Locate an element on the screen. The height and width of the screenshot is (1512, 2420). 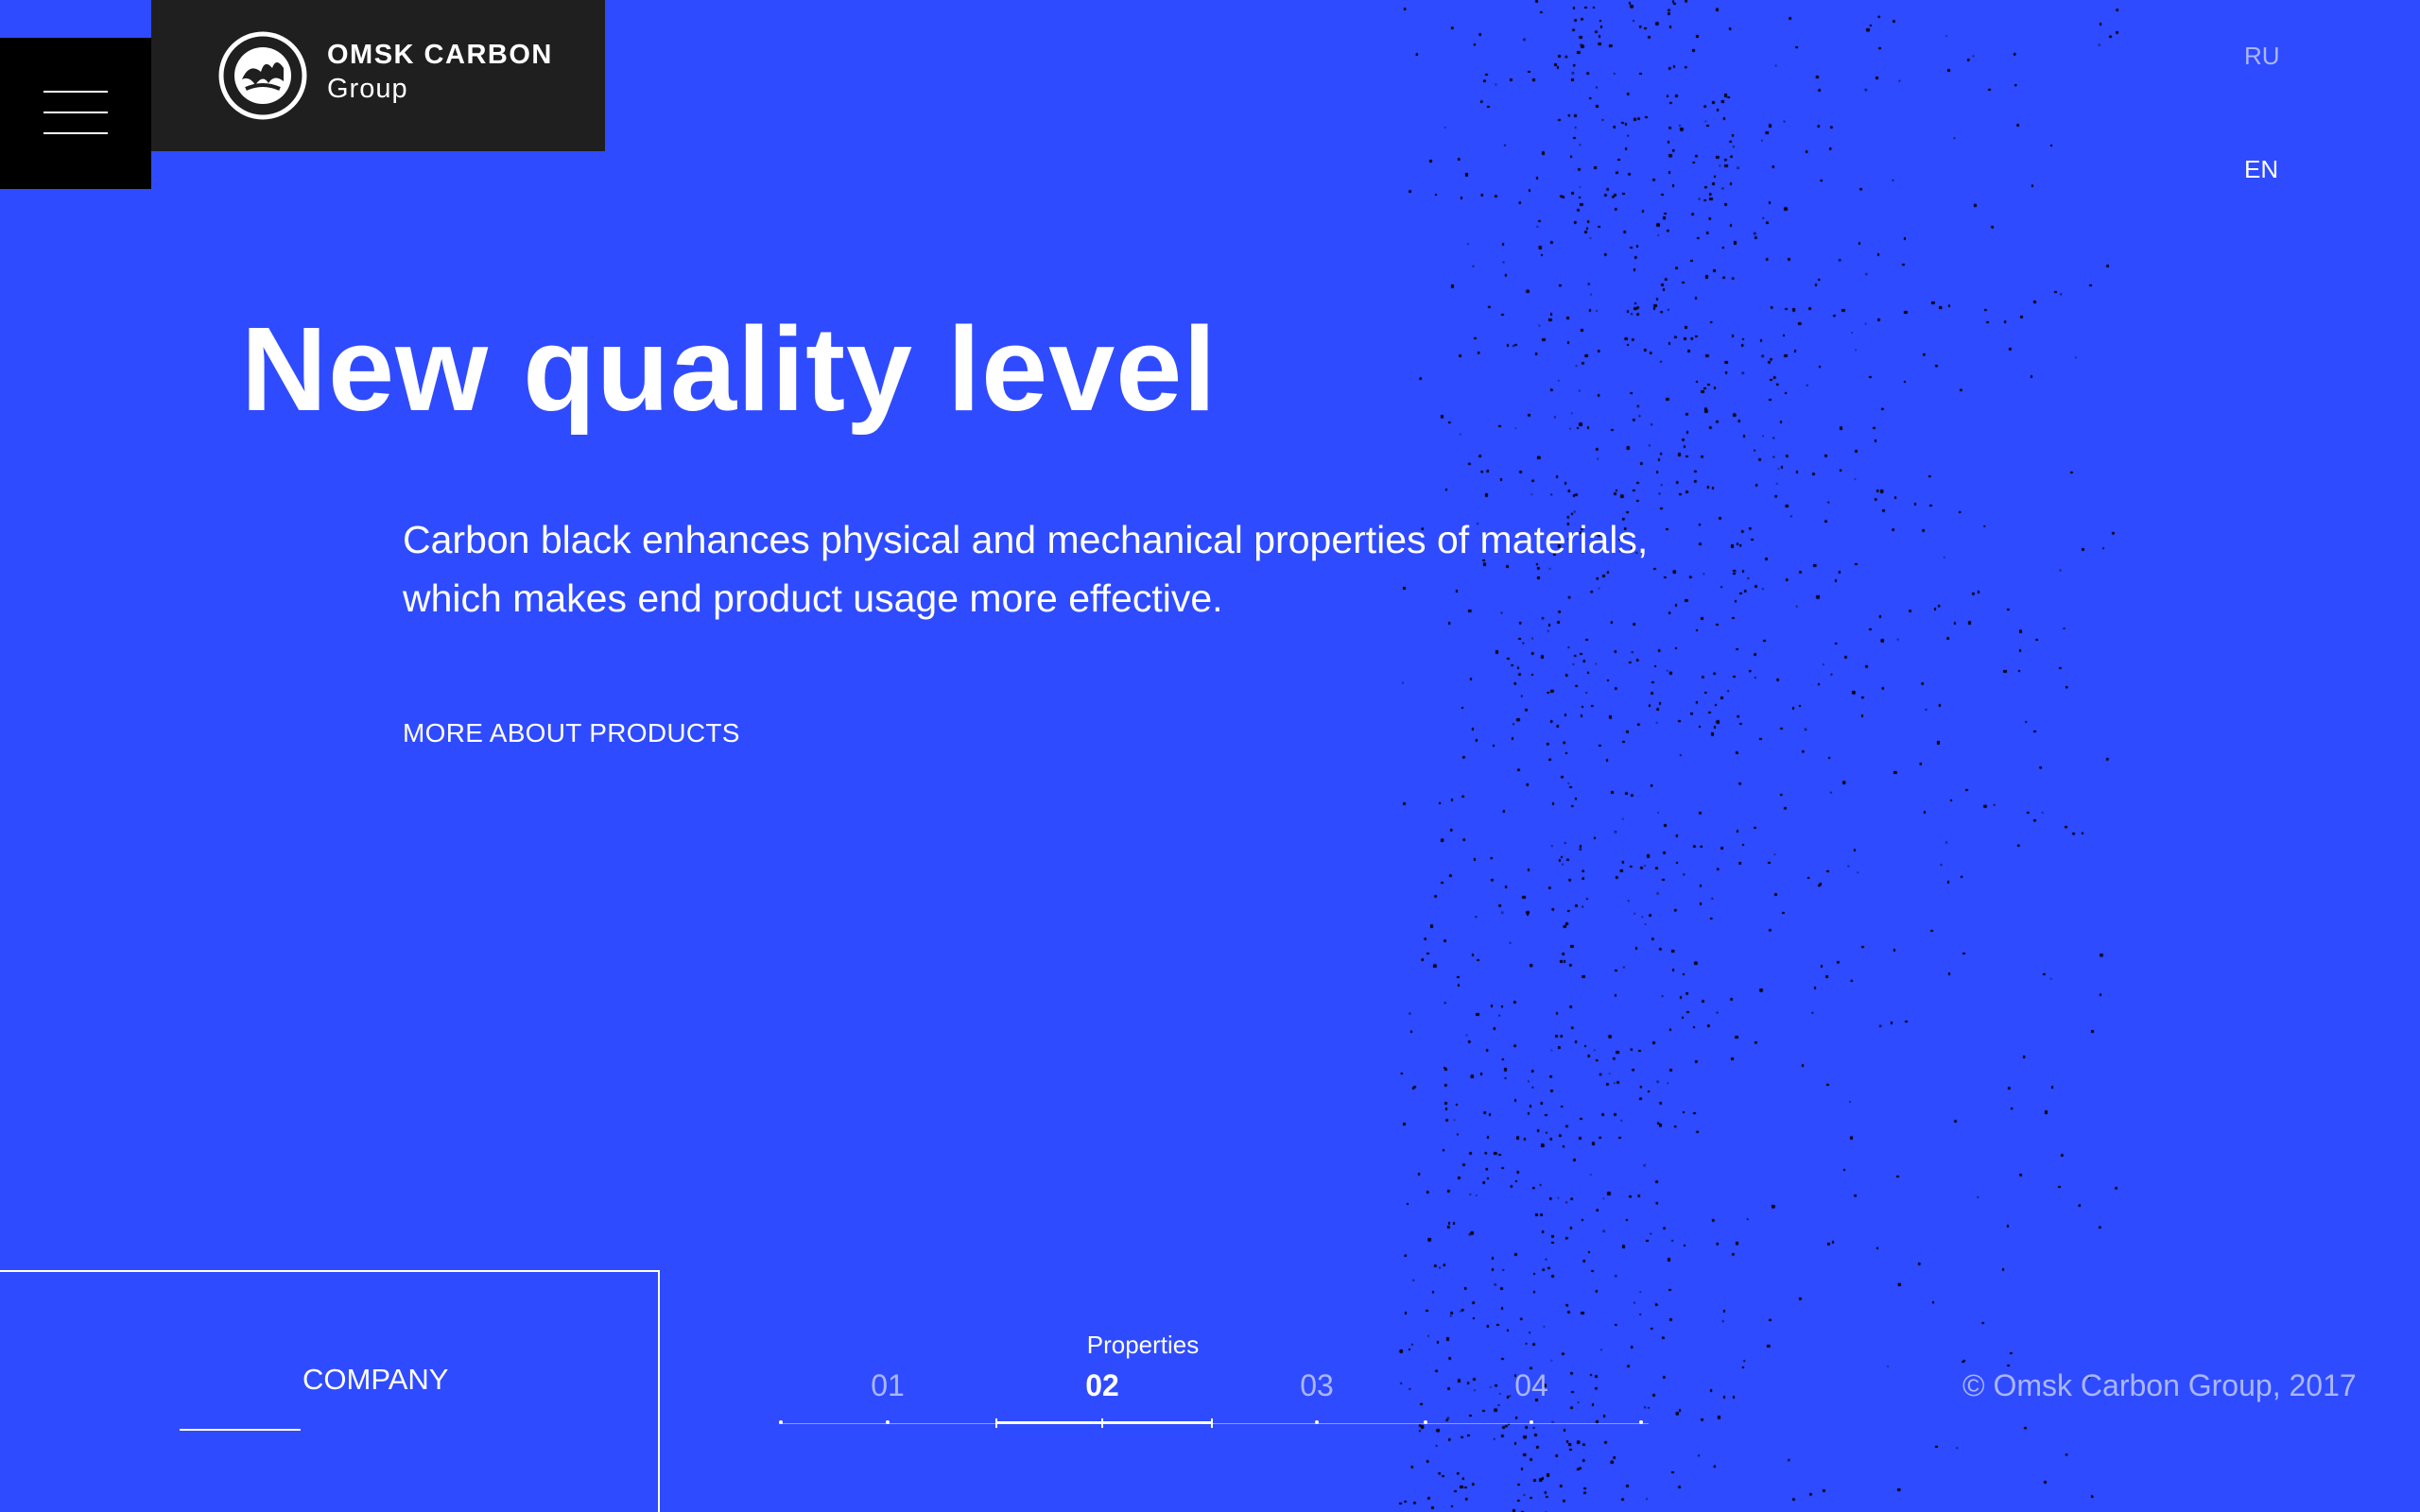
more-about-products-link: MORE ABOUT PRODUCTS is located at coordinates (571, 733).